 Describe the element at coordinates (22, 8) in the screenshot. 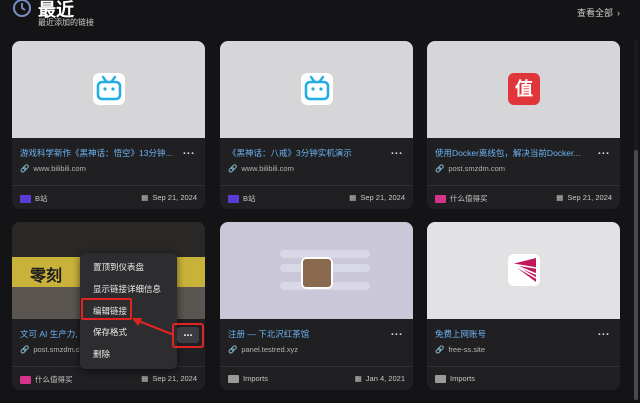

I see `clock-icon` at that location.